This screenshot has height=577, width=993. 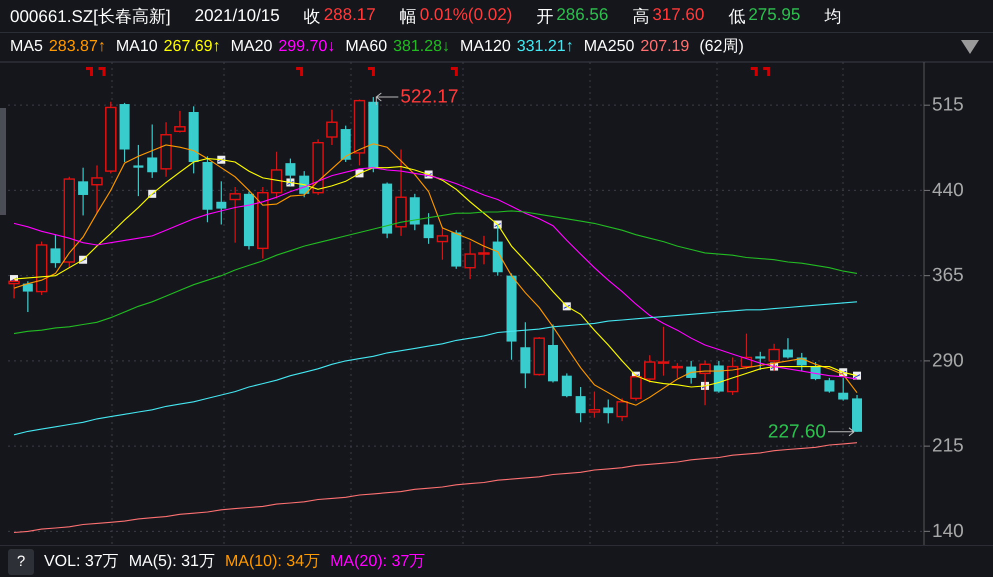 I want to click on volume-stat: MA(5): 31万, so click(x=171, y=562).